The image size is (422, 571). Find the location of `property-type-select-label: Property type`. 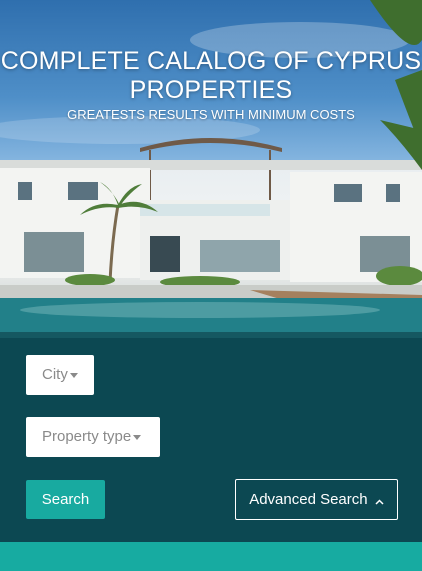

property-type-select-label: Property type is located at coordinates (87, 436).